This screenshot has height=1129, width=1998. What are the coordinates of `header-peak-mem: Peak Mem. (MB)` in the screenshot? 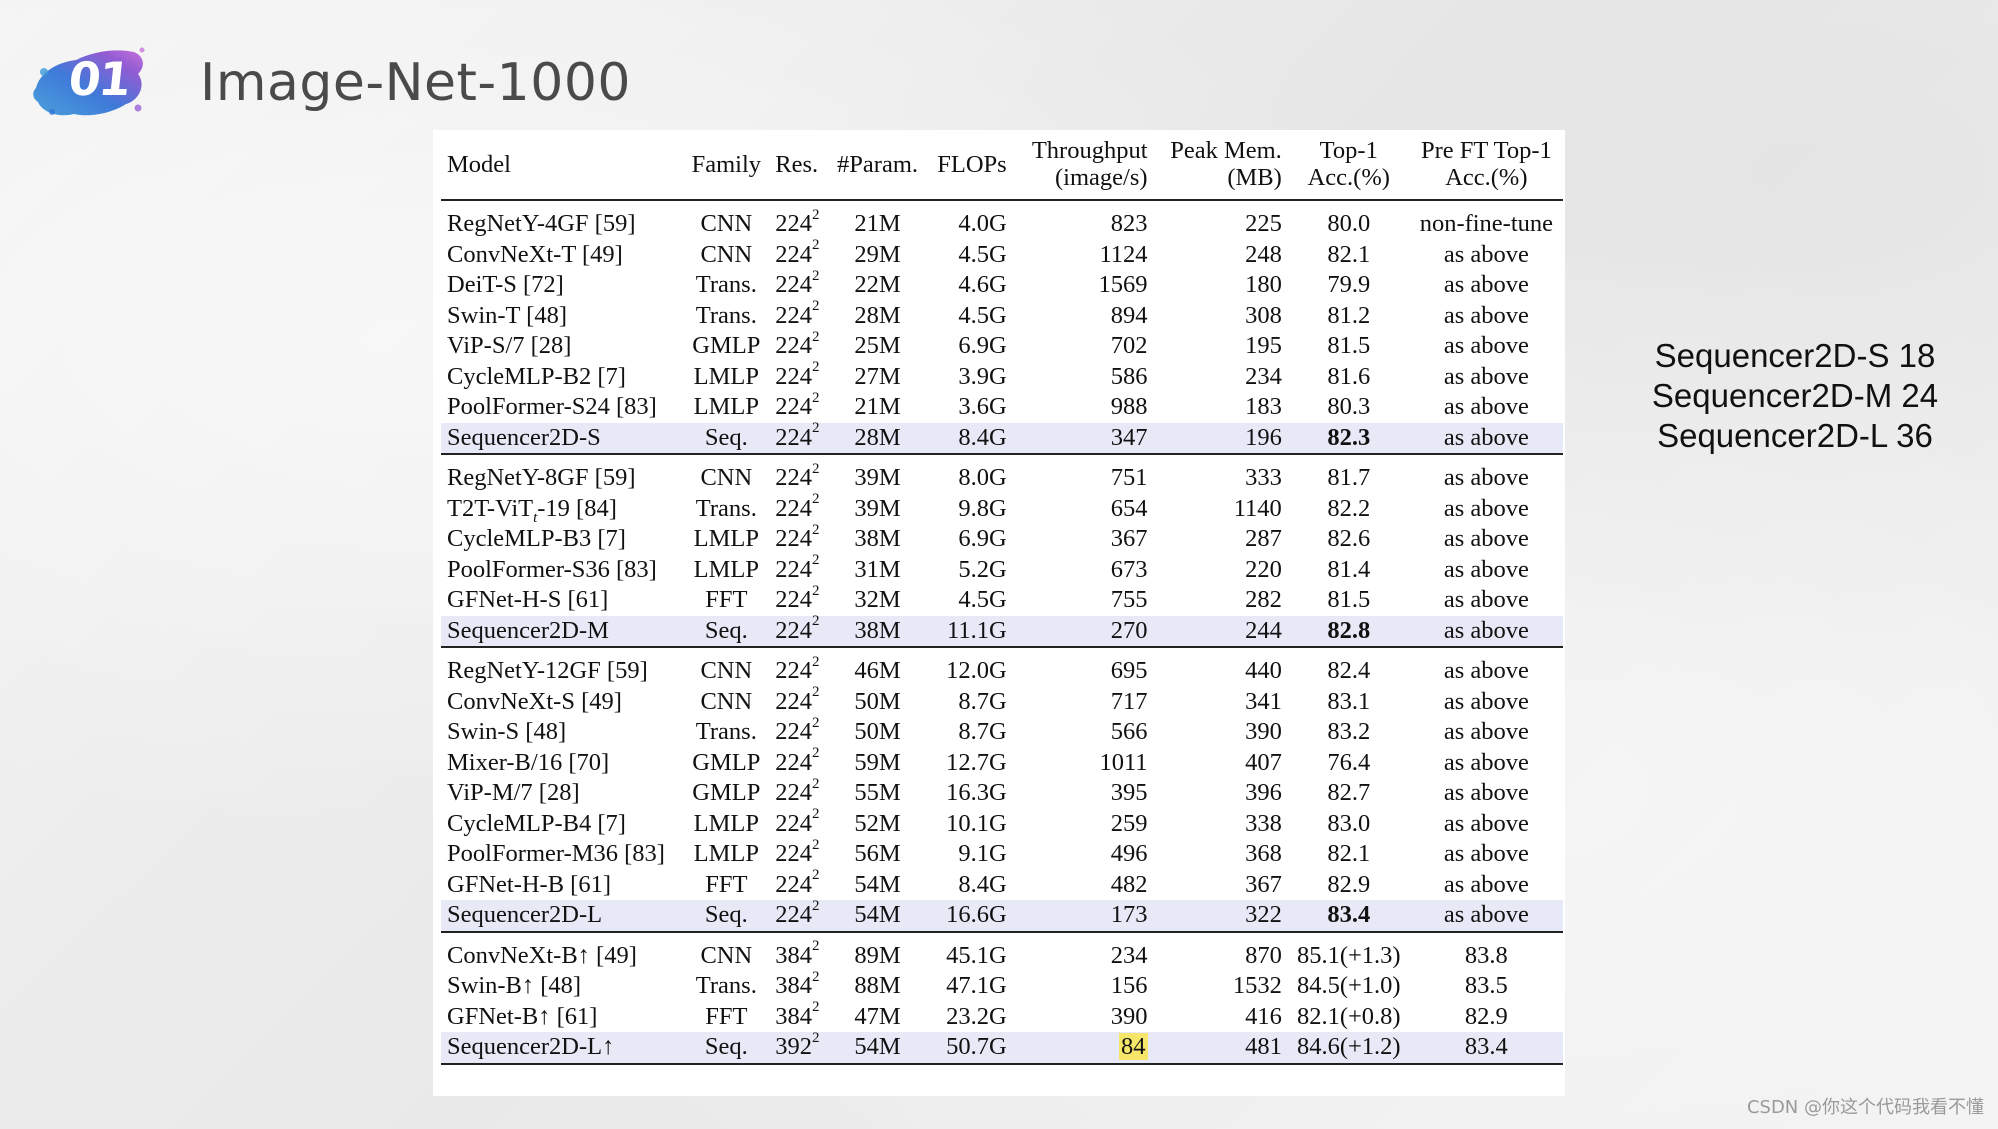 It's located at (1226, 164).